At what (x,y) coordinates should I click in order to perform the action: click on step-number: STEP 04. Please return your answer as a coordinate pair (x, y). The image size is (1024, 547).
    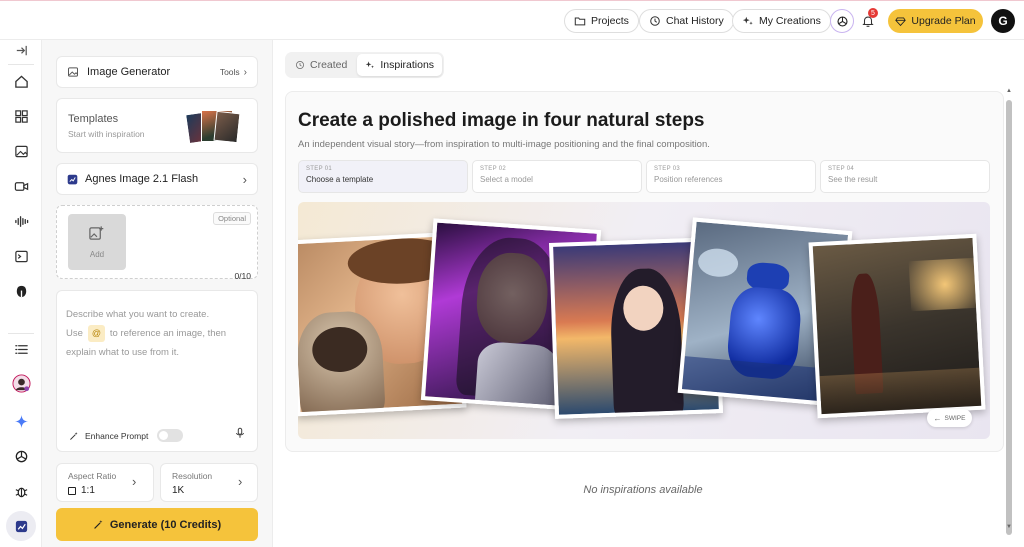
    Looking at the image, I should click on (841, 169).